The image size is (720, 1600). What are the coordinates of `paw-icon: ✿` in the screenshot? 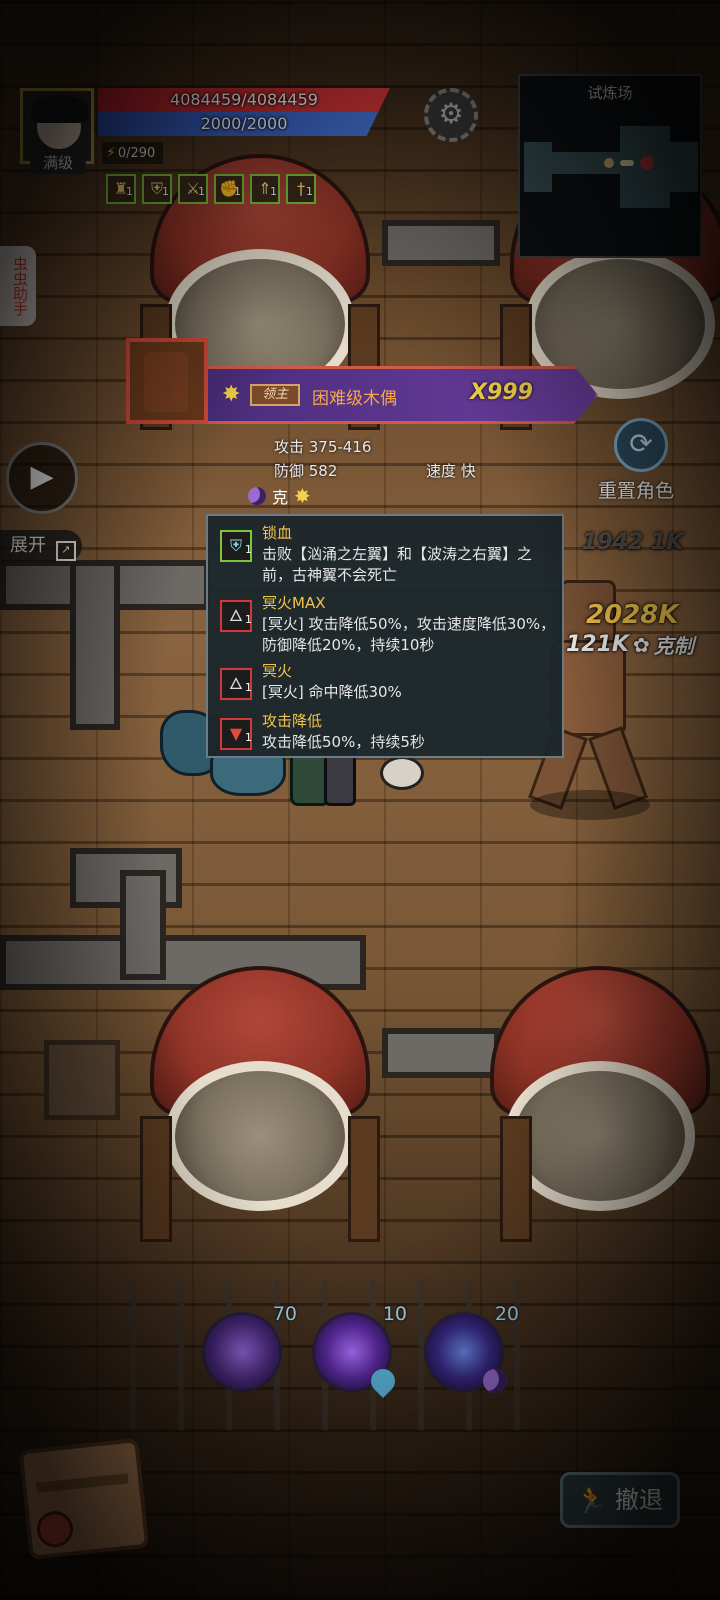 It's located at (641, 644).